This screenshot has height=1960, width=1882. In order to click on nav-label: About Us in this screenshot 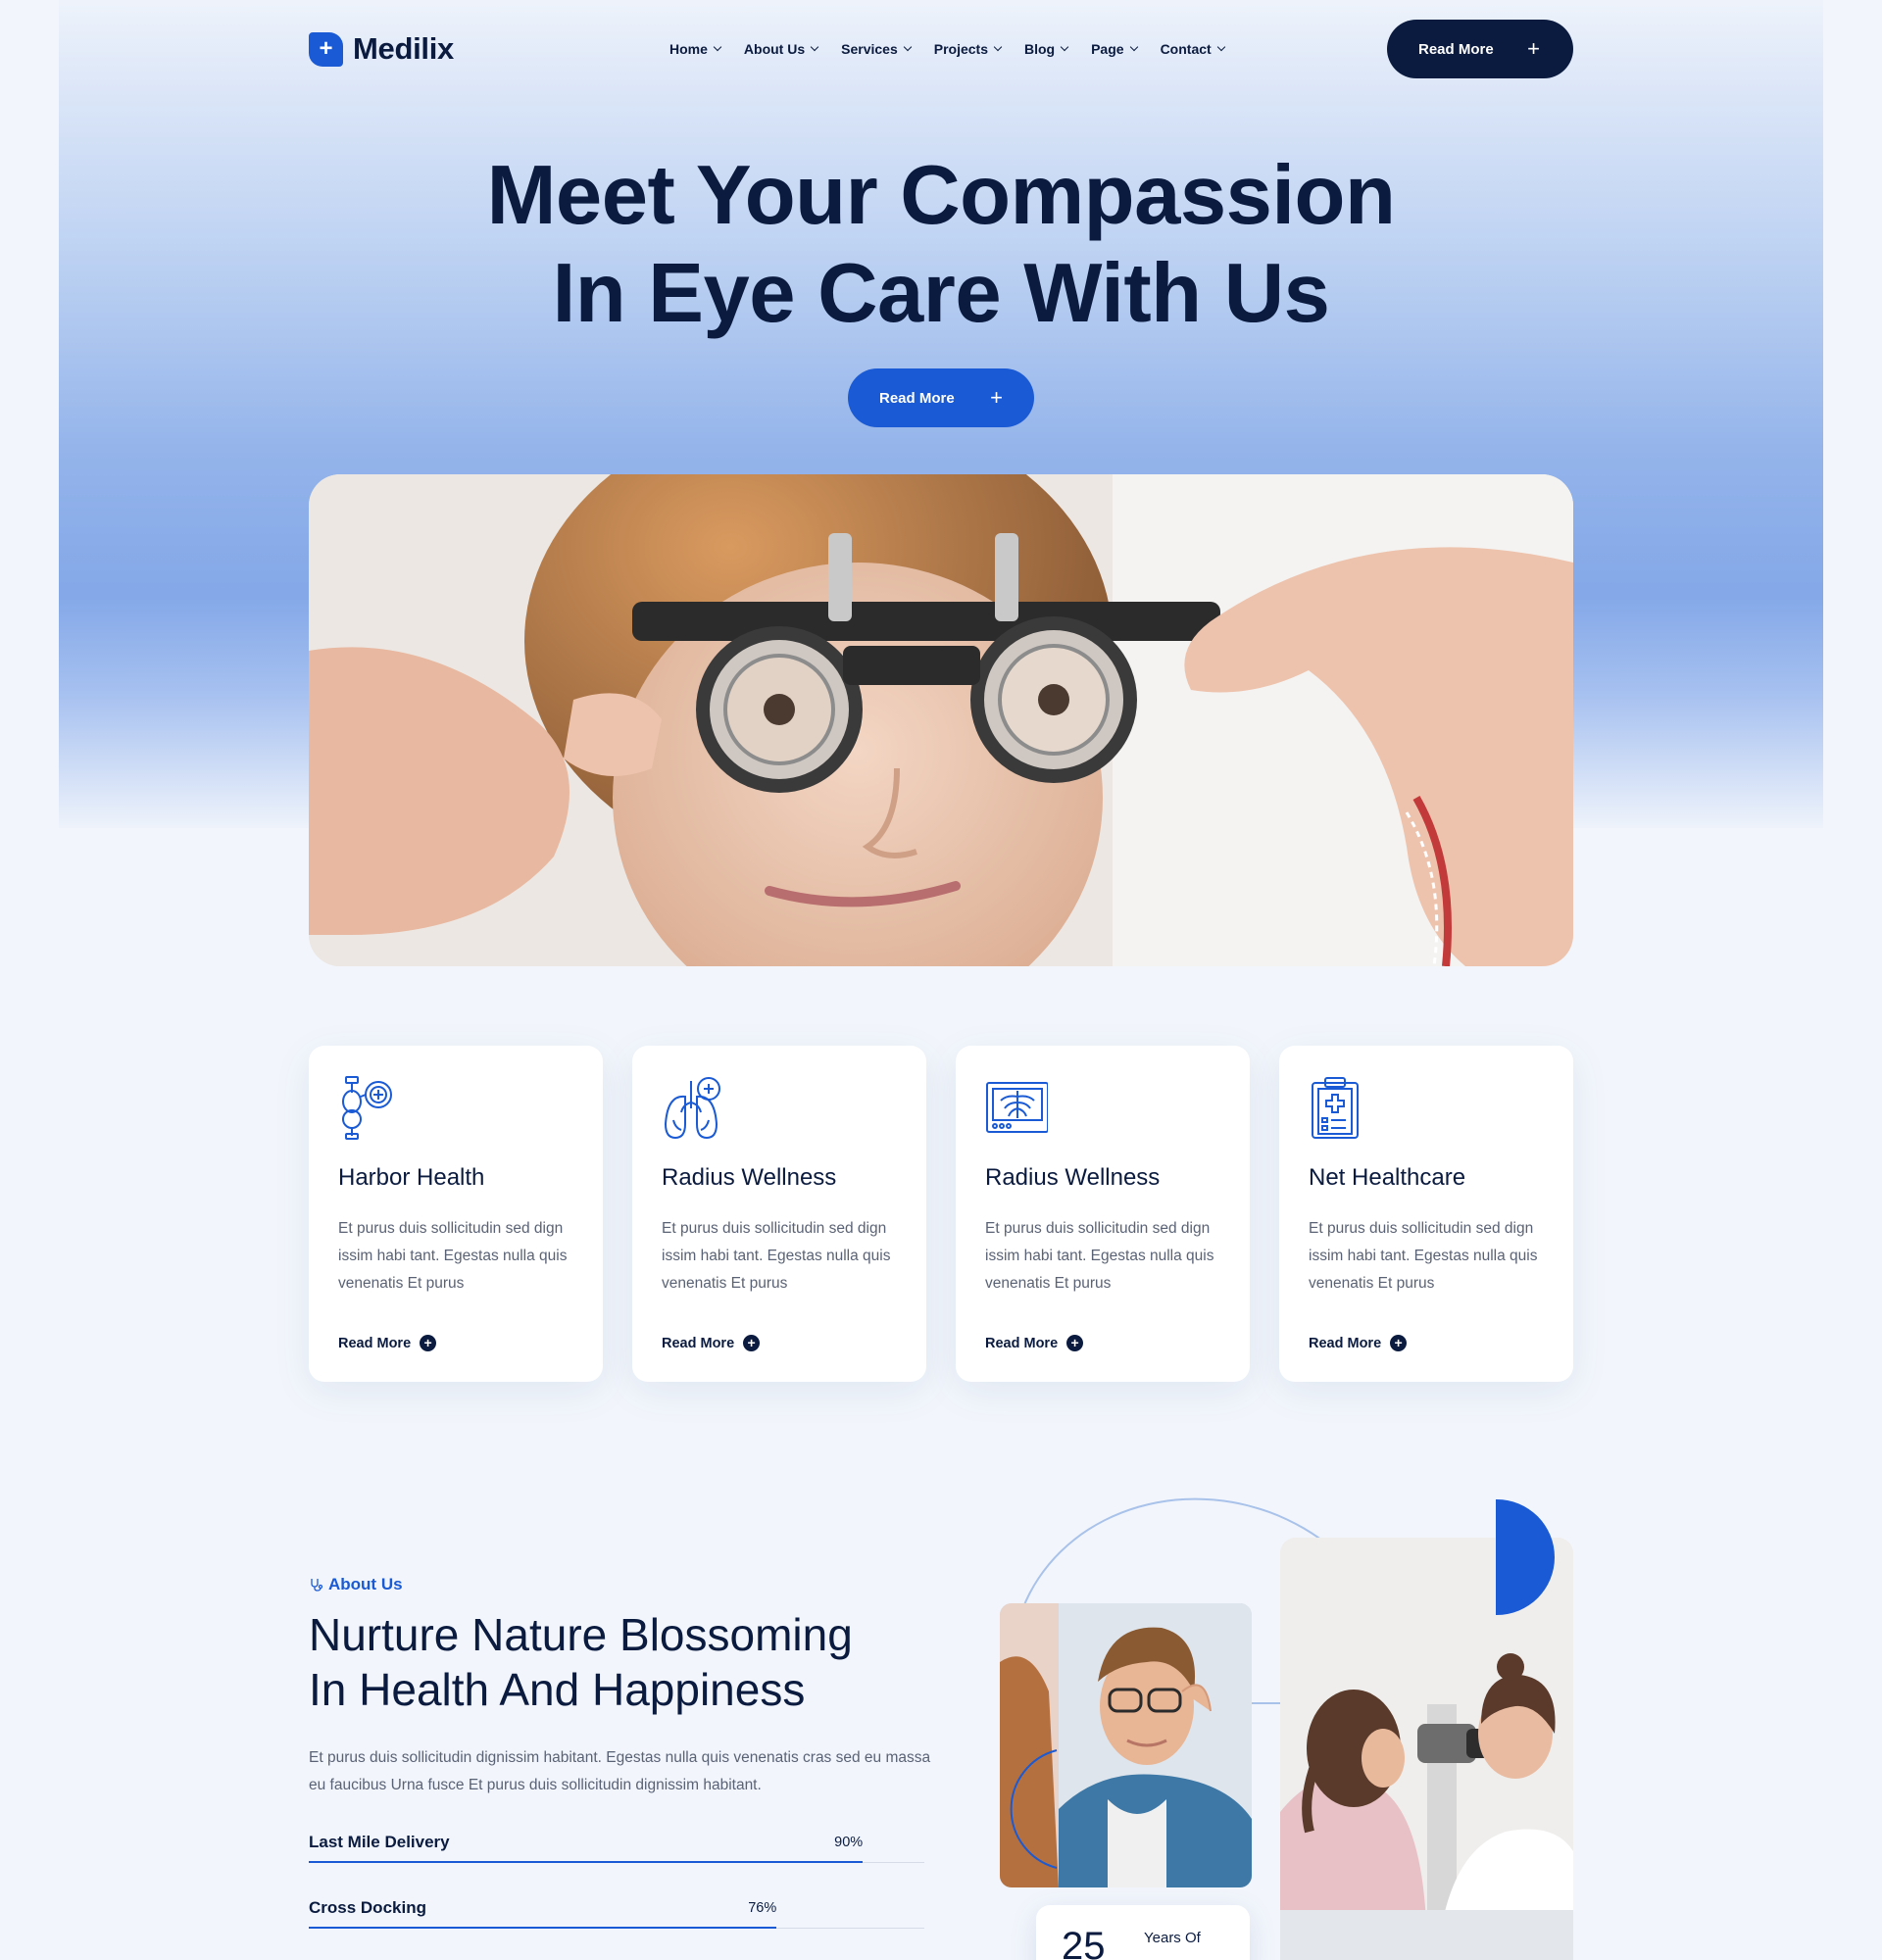, I will do `click(775, 49)`.